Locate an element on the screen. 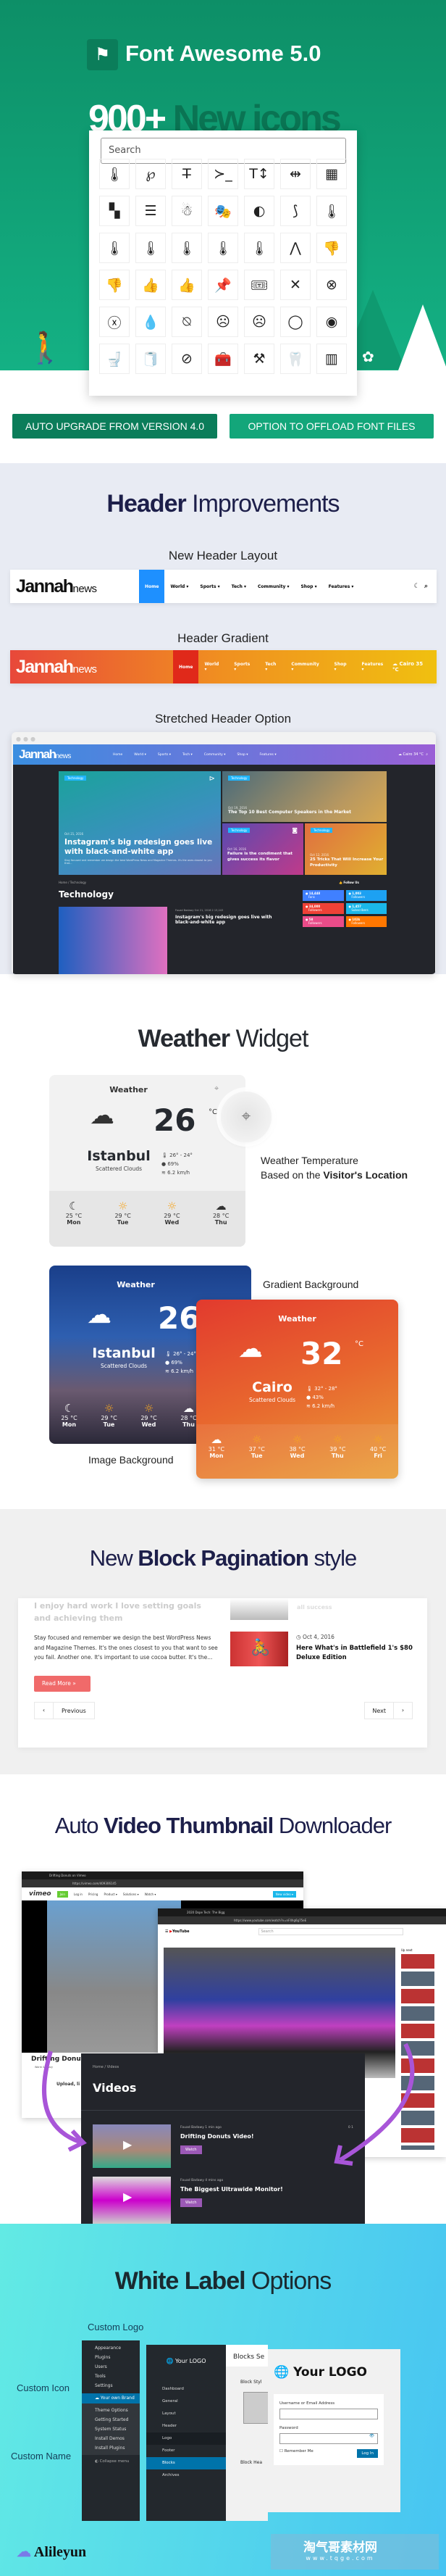 The image size is (446, 2576). offload-fonts-button: OPTION TO OFFLOAD FONT FILES is located at coordinates (332, 426).